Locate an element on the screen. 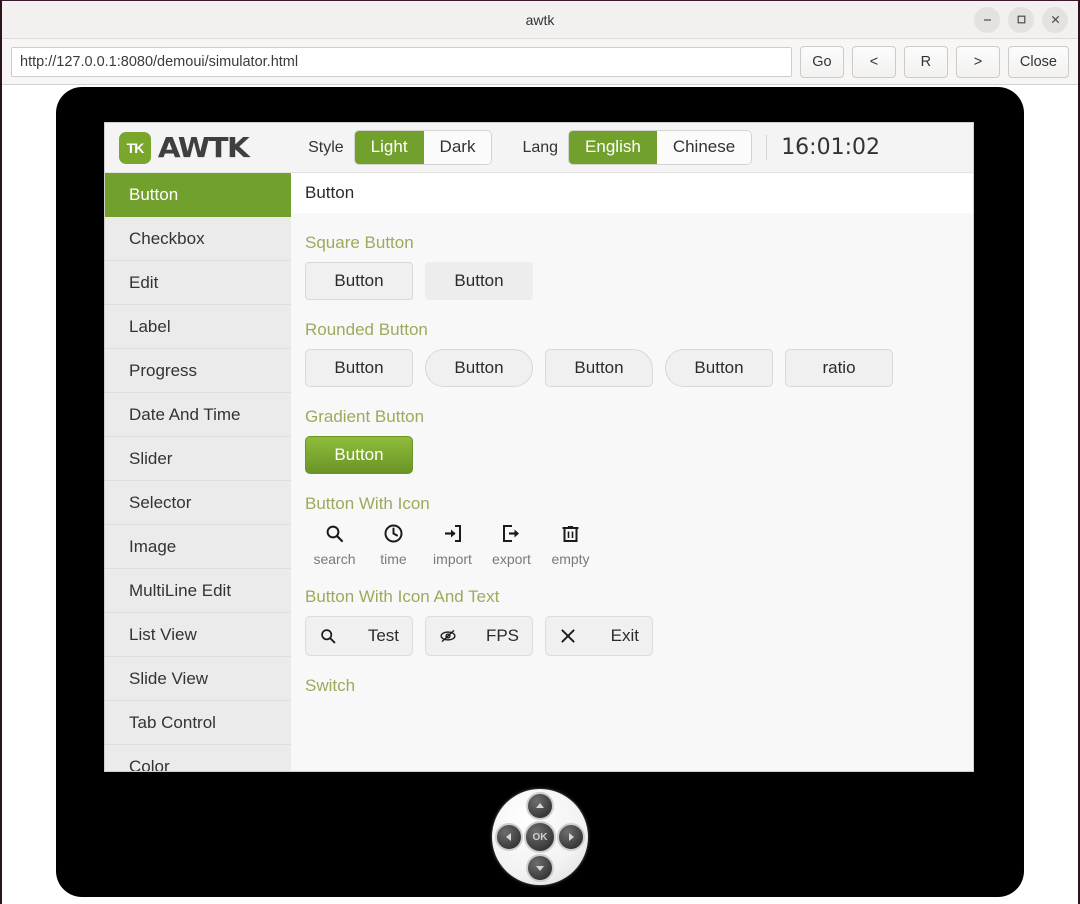 This screenshot has height=904, width=1080. style-segmented-control: Light Dark is located at coordinates (423, 147).